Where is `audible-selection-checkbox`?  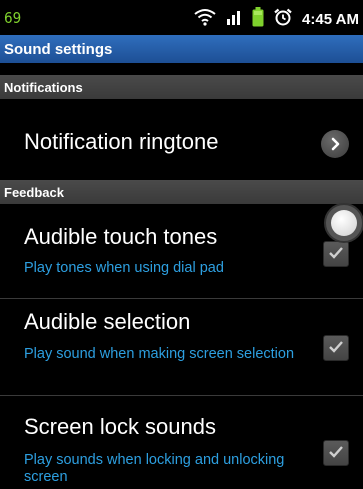 audible-selection-checkbox is located at coordinates (336, 348).